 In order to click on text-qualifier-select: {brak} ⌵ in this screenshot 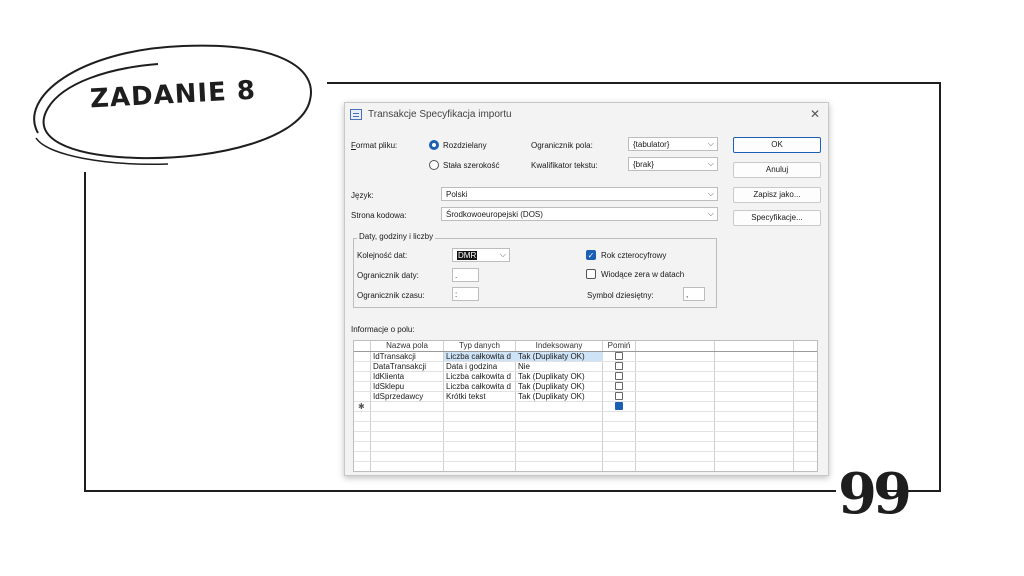, I will do `click(673, 164)`.